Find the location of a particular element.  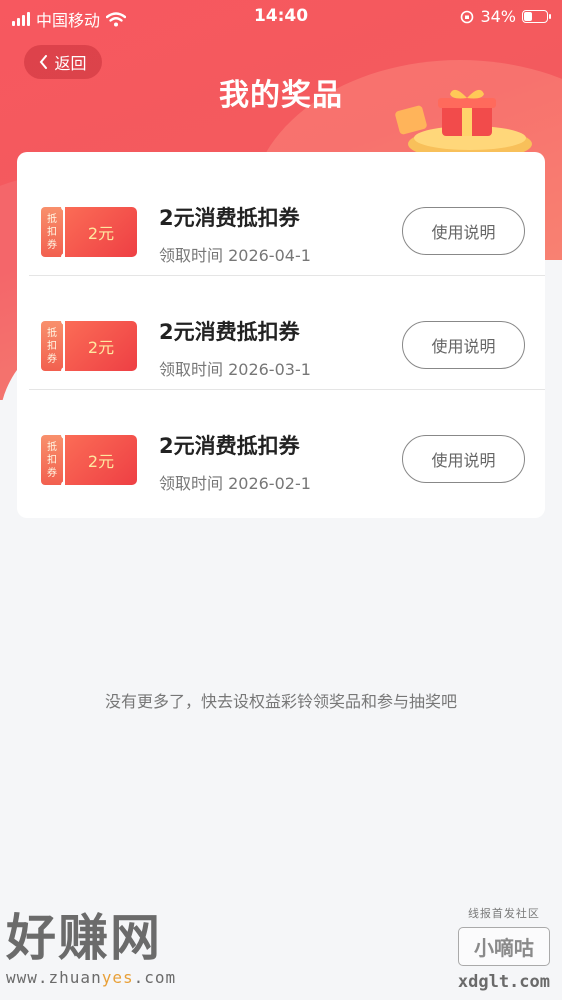

prize-row: 抵扣券 2元 2元消费抵扣券 领取时间 2026-02-1 使用说明 is located at coordinates (287, 447).